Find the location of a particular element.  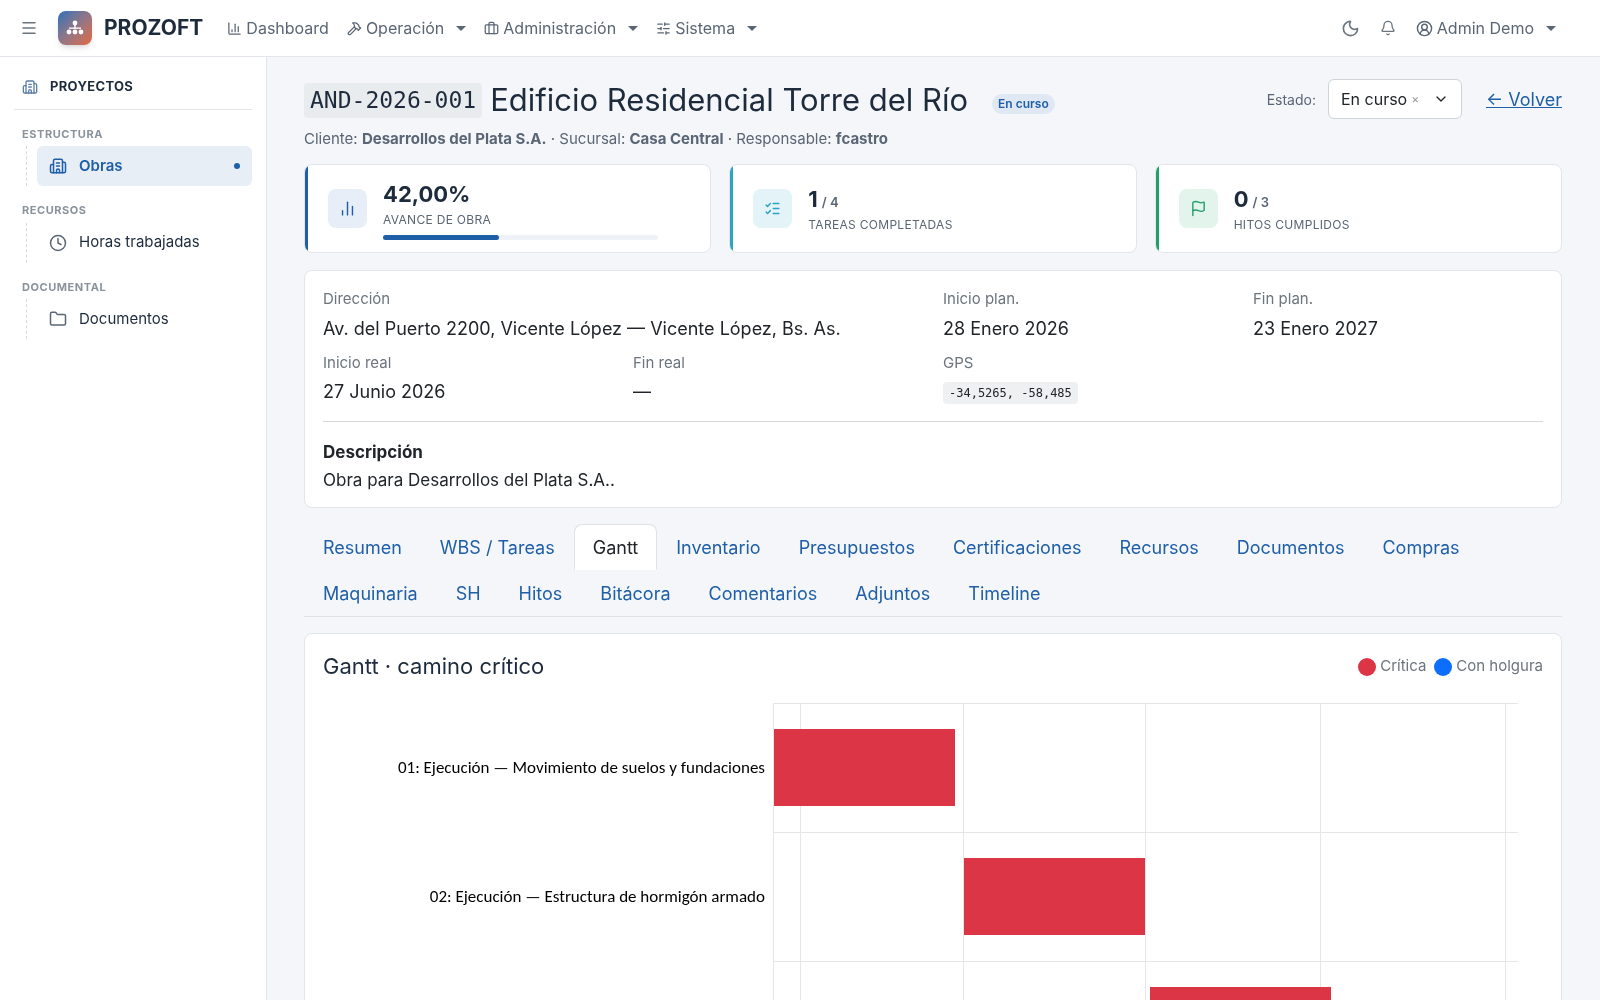

user-icon is located at coordinates (1424, 28).